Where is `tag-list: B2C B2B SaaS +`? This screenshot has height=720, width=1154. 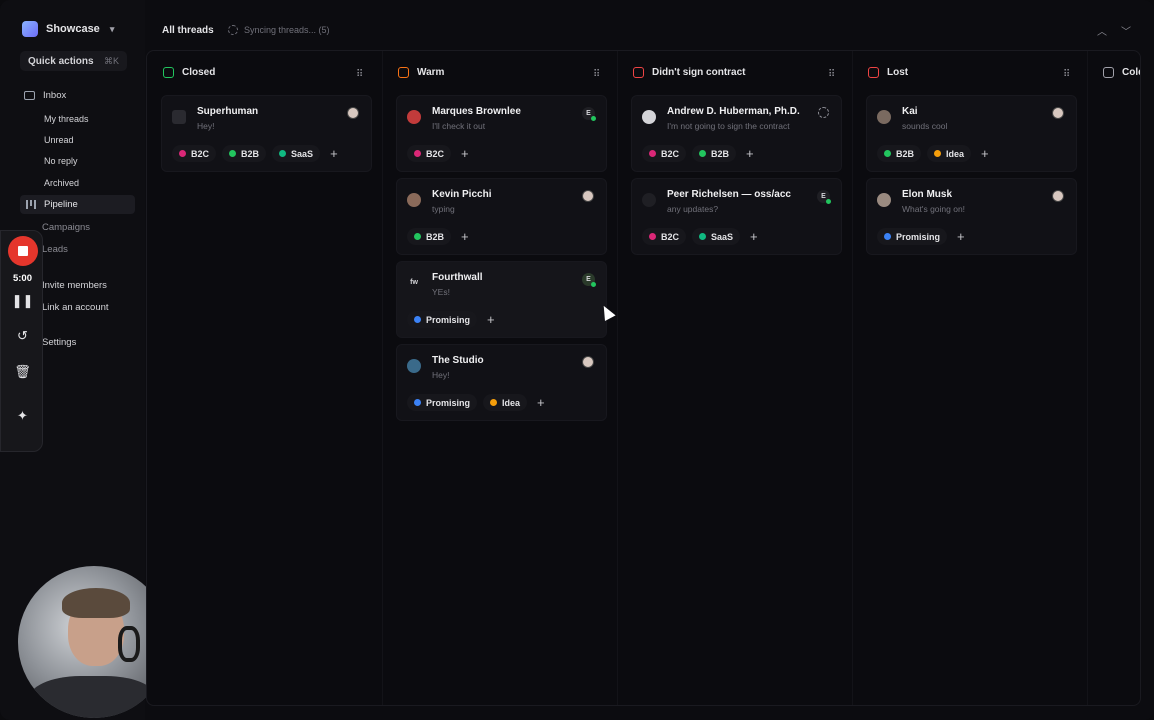 tag-list: B2C B2B SaaS + is located at coordinates (255, 153).